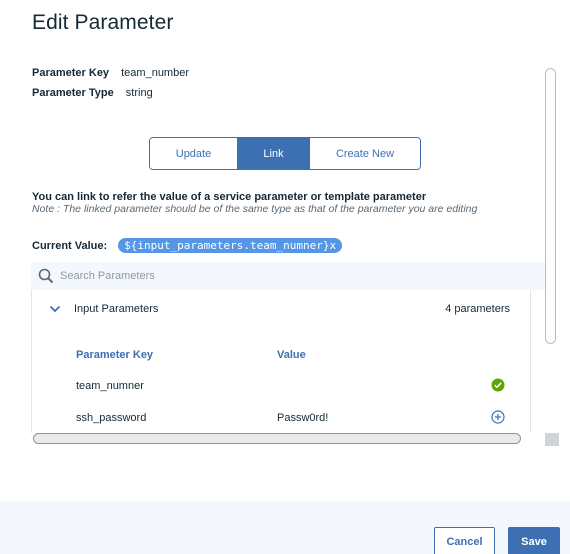 Image resolution: width=570 pixels, height=554 pixels. What do you see at coordinates (498, 417) in the screenshot?
I see `add-circle-icon` at bounding box center [498, 417].